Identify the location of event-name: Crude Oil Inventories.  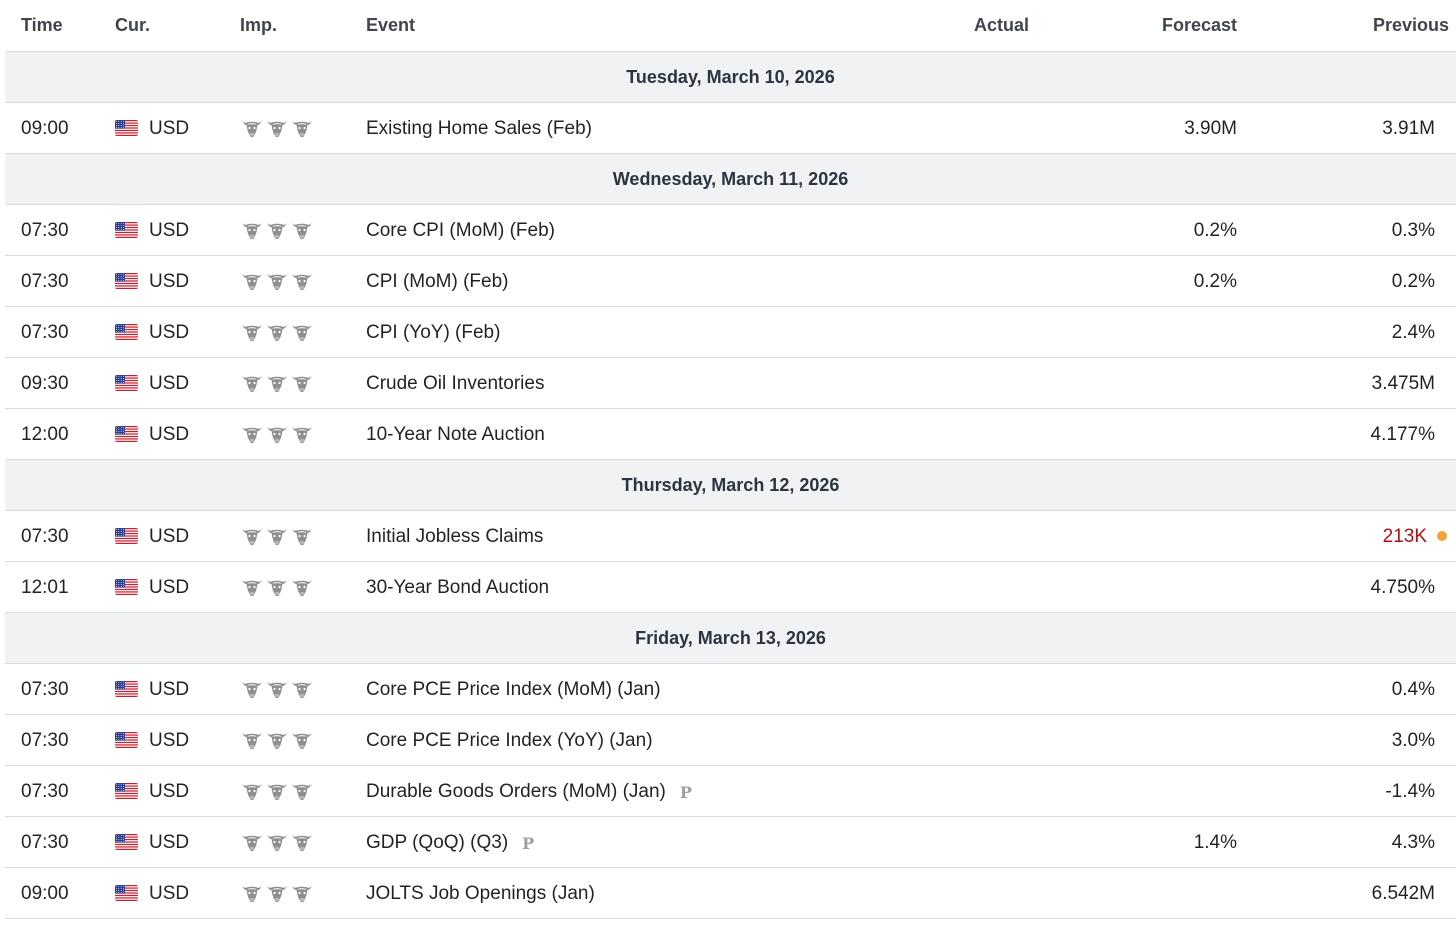
(455, 383).